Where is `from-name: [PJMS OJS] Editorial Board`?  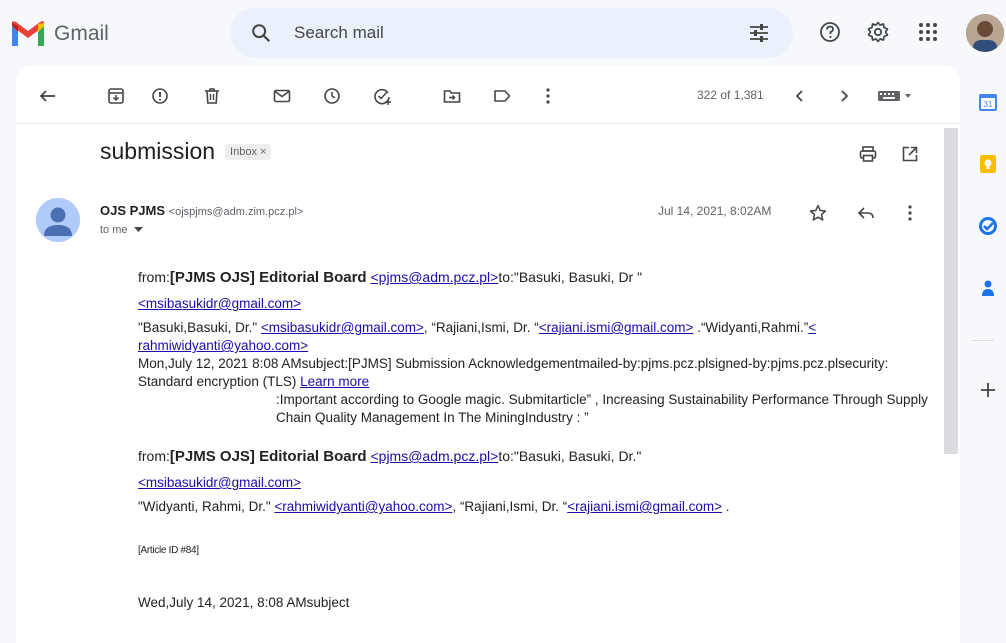
from-name: [PJMS OJS] Editorial Board is located at coordinates (268, 277).